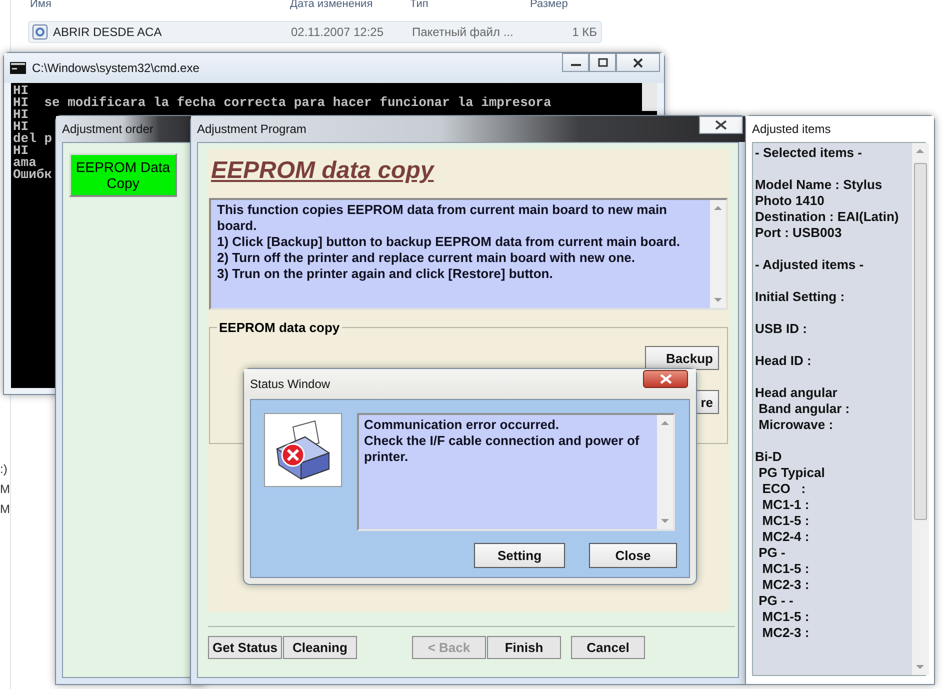  What do you see at coordinates (279, 327) in the screenshot?
I see `group-label: EEPROM data copy` at bounding box center [279, 327].